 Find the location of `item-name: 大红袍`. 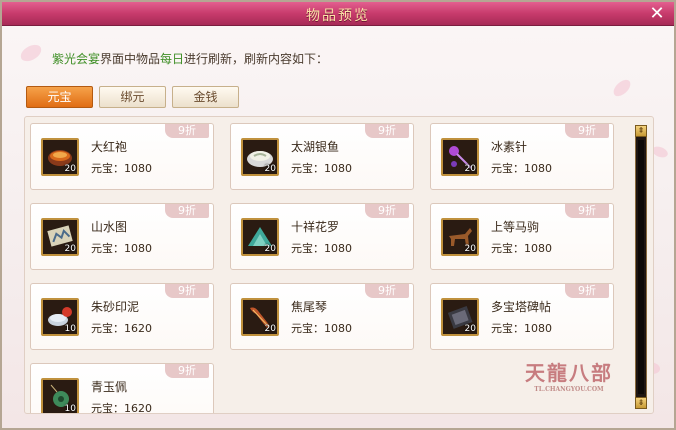

item-name: 大红袍 is located at coordinates (109, 147).